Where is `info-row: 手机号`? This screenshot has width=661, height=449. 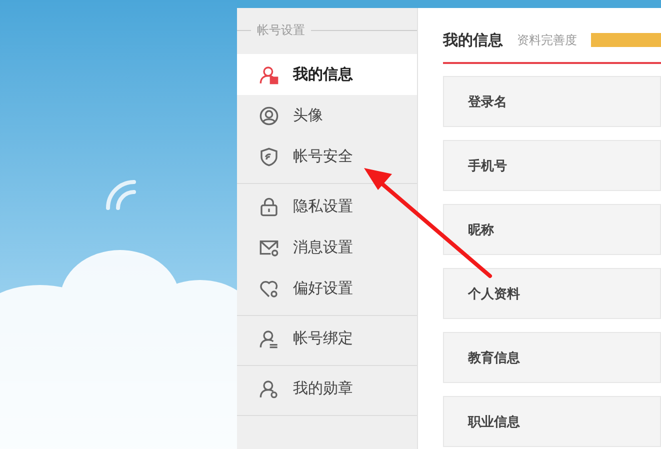
info-row: 手机号 is located at coordinates (552, 165).